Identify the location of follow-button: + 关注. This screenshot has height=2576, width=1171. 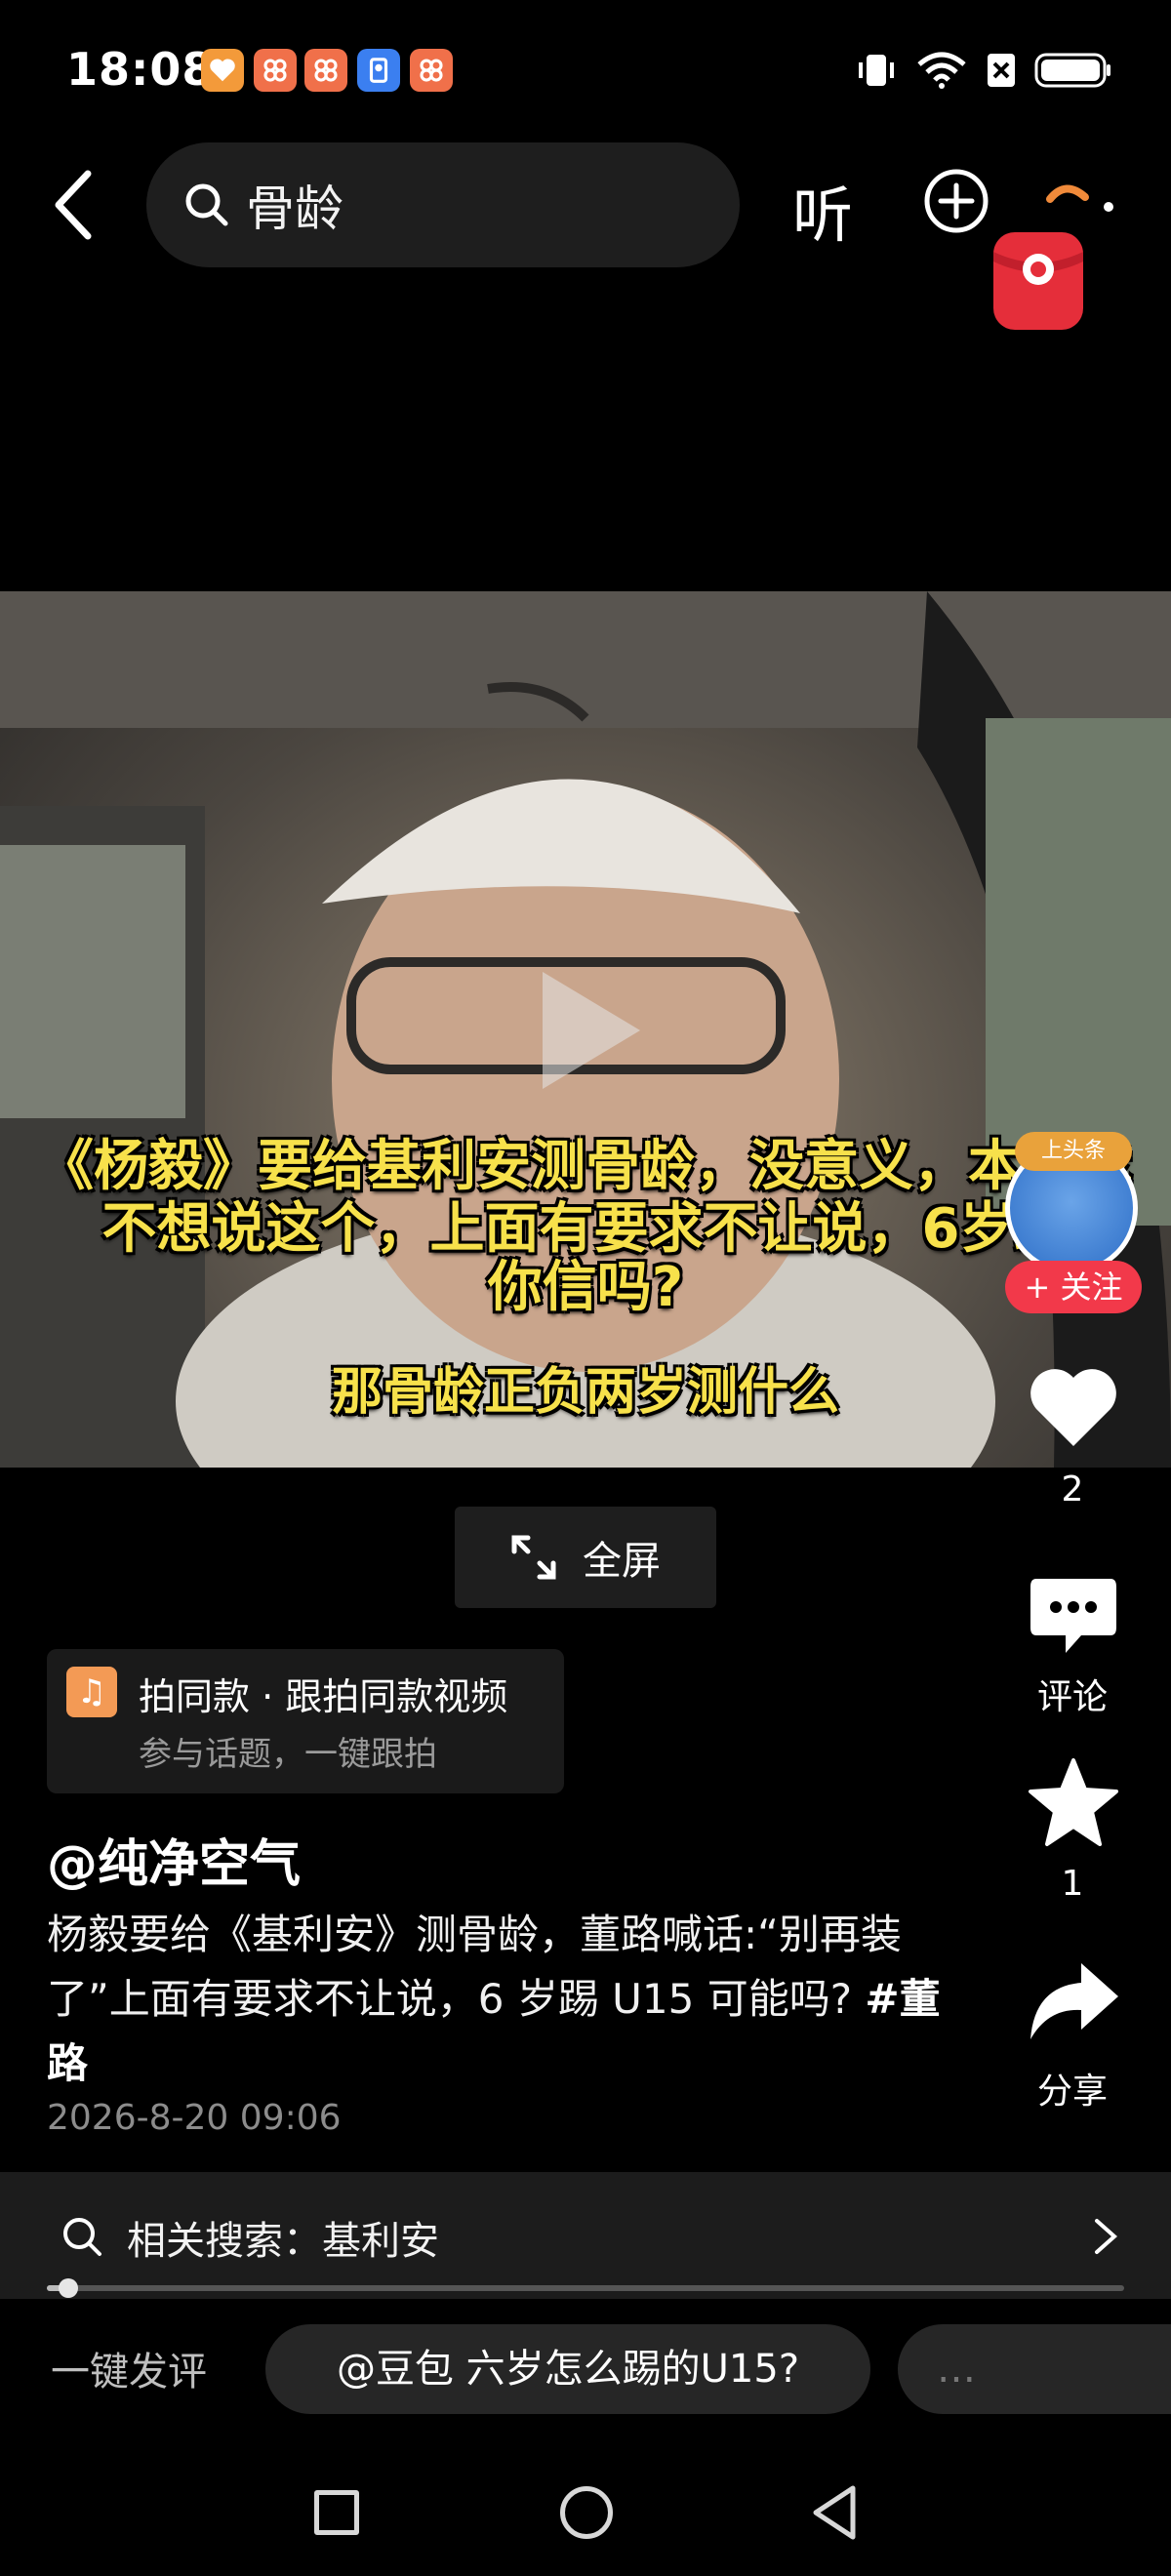
(1073, 1287).